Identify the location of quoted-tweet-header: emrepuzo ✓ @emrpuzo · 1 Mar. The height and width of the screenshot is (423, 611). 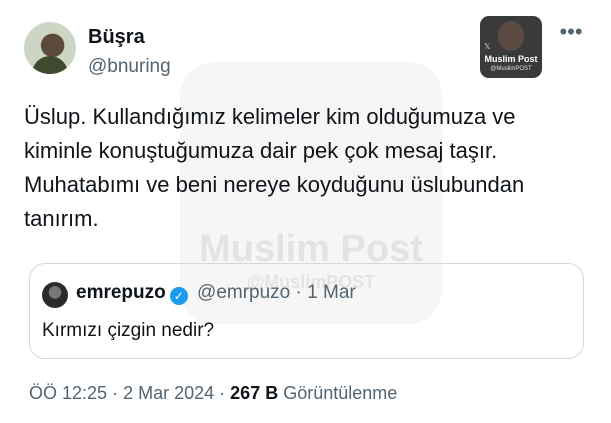
(216, 293).